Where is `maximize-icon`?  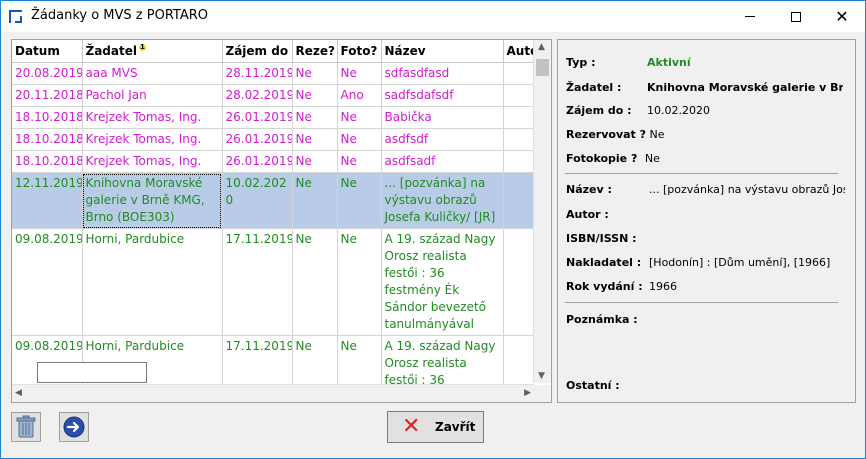
maximize-icon is located at coordinates (796, 16).